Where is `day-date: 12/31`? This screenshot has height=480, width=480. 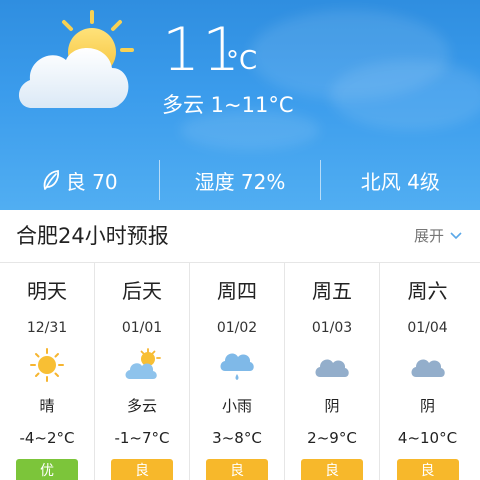 day-date: 12/31 is located at coordinates (47, 328).